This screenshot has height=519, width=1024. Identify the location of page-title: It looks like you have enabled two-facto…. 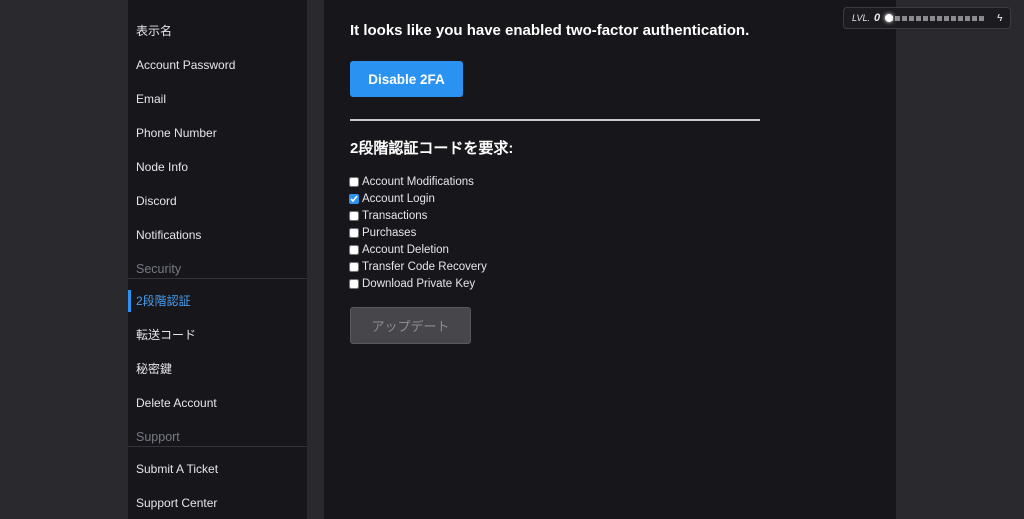
(550, 30).